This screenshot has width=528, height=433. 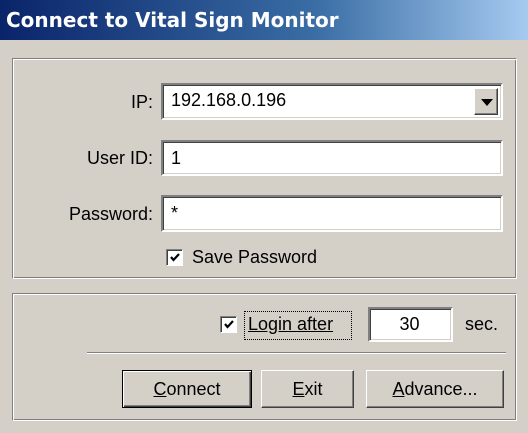 What do you see at coordinates (264, 20) in the screenshot?
I see `window-title: Connect to Vital Sign Monitor` at bounding box center [264, 20].